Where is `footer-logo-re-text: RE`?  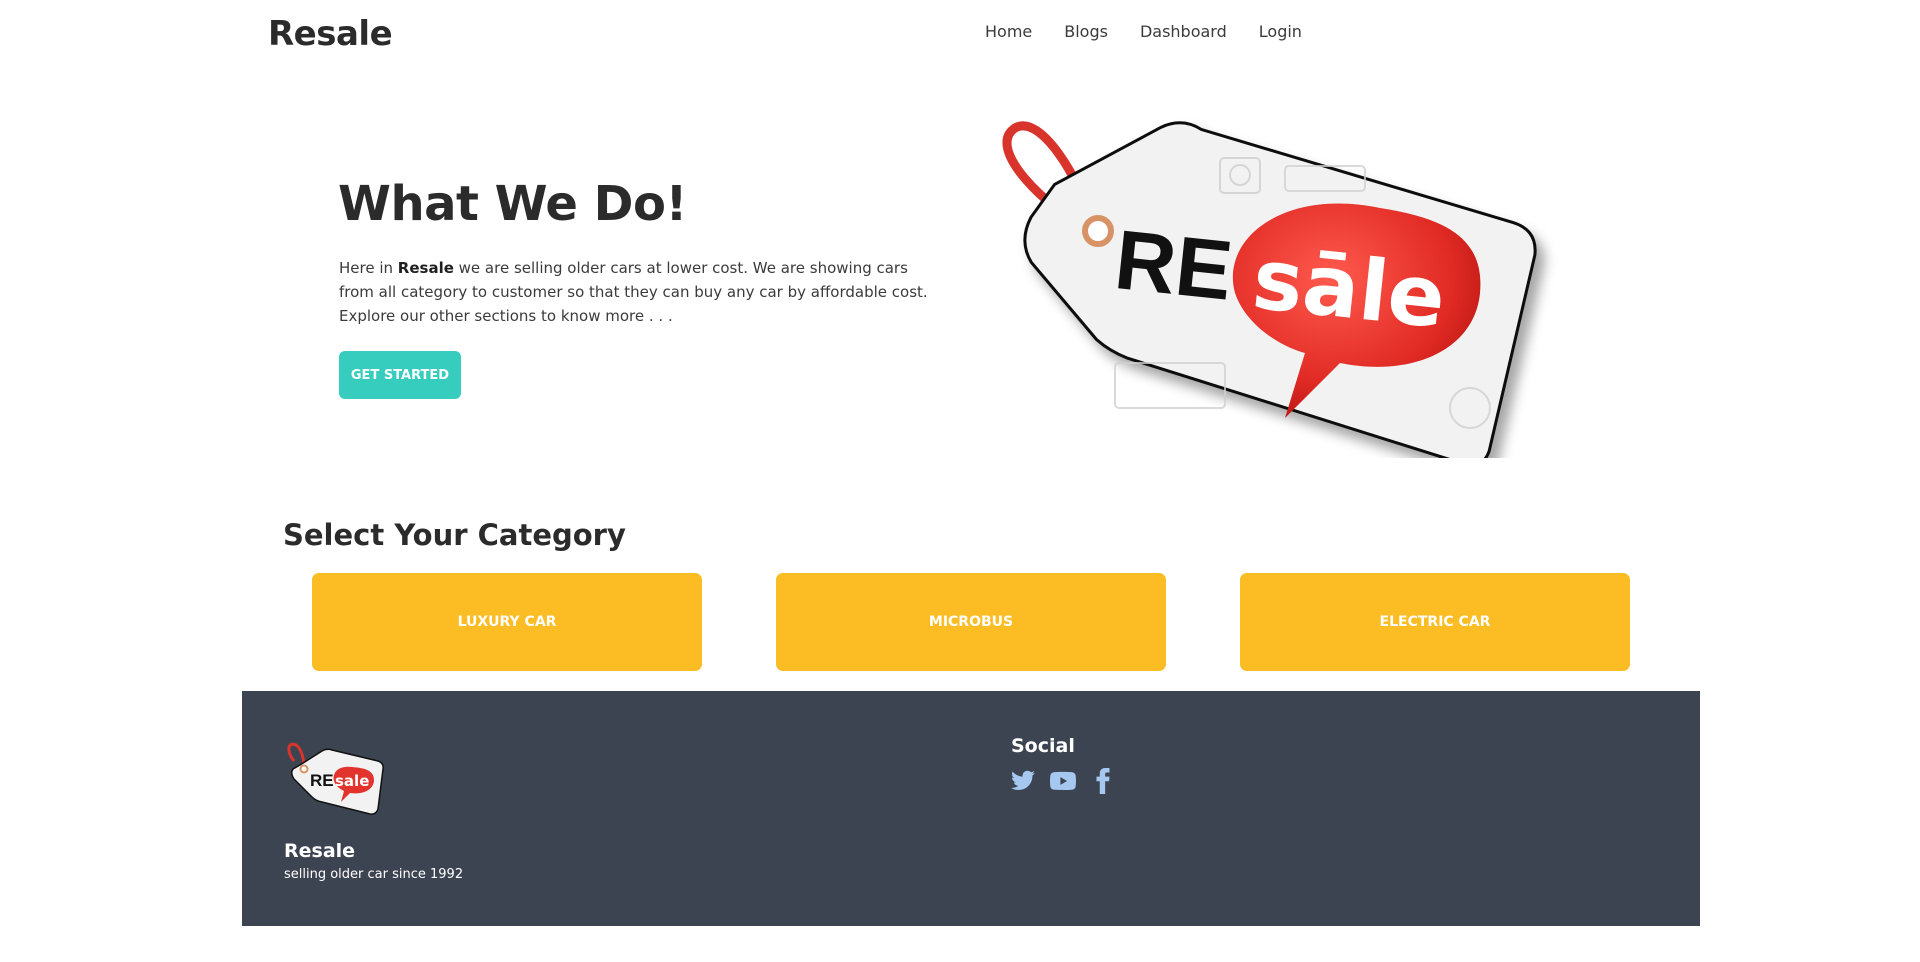
footer-logo-re-text: RE is located at coordinates (322, 780).